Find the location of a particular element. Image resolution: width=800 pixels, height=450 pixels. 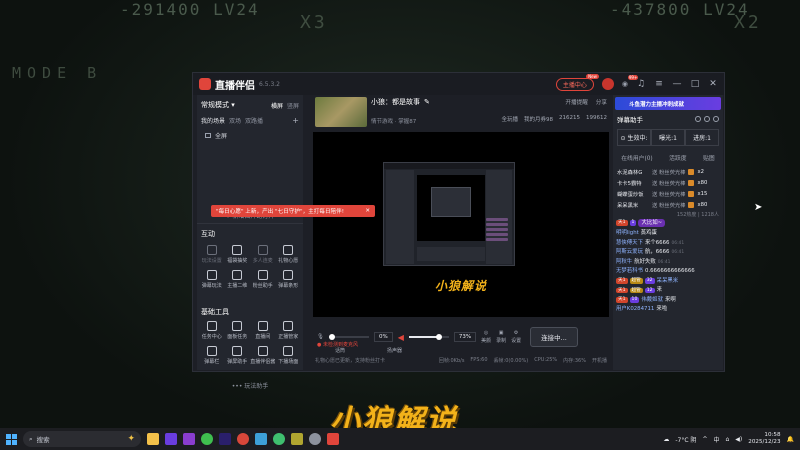

tool-end-stream: 下播场面 is located at coordinates (289, 355).